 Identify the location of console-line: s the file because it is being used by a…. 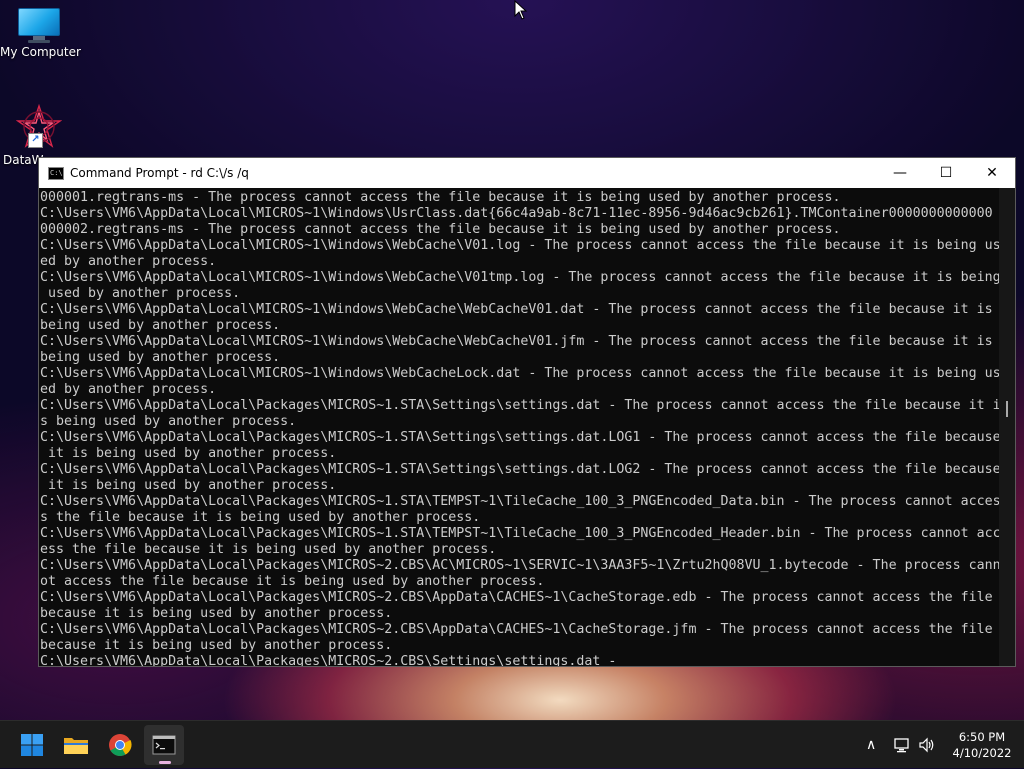
(260, 517).